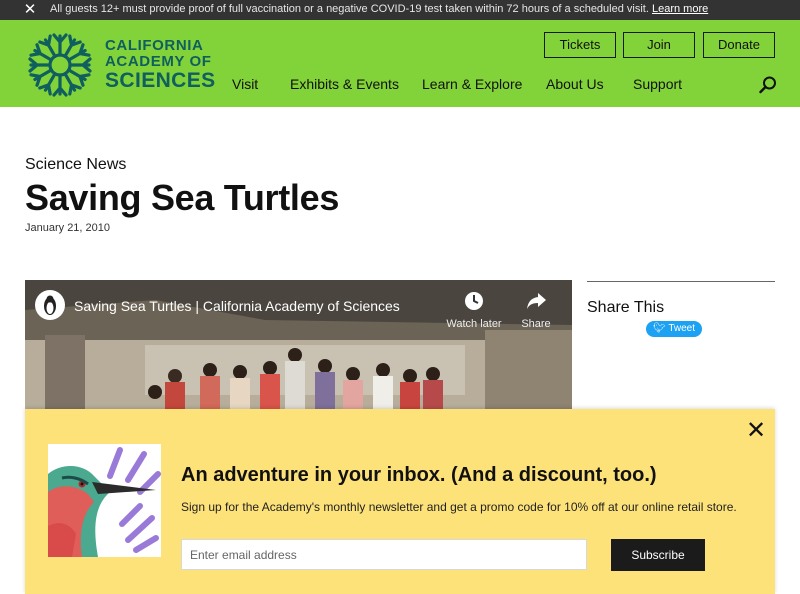 Image resolution: width=800 pixels, height=594 pixels. Describe the element at coordinates (60, 65) in the screenshot. I see `starburst-logo-icon` at that location.